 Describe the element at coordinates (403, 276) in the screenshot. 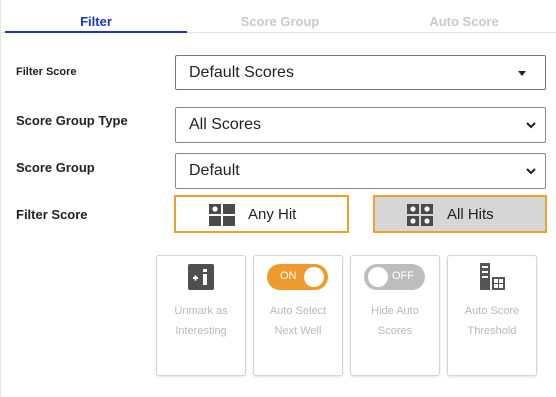

I see `toggle-off-text: OFF` at that location.